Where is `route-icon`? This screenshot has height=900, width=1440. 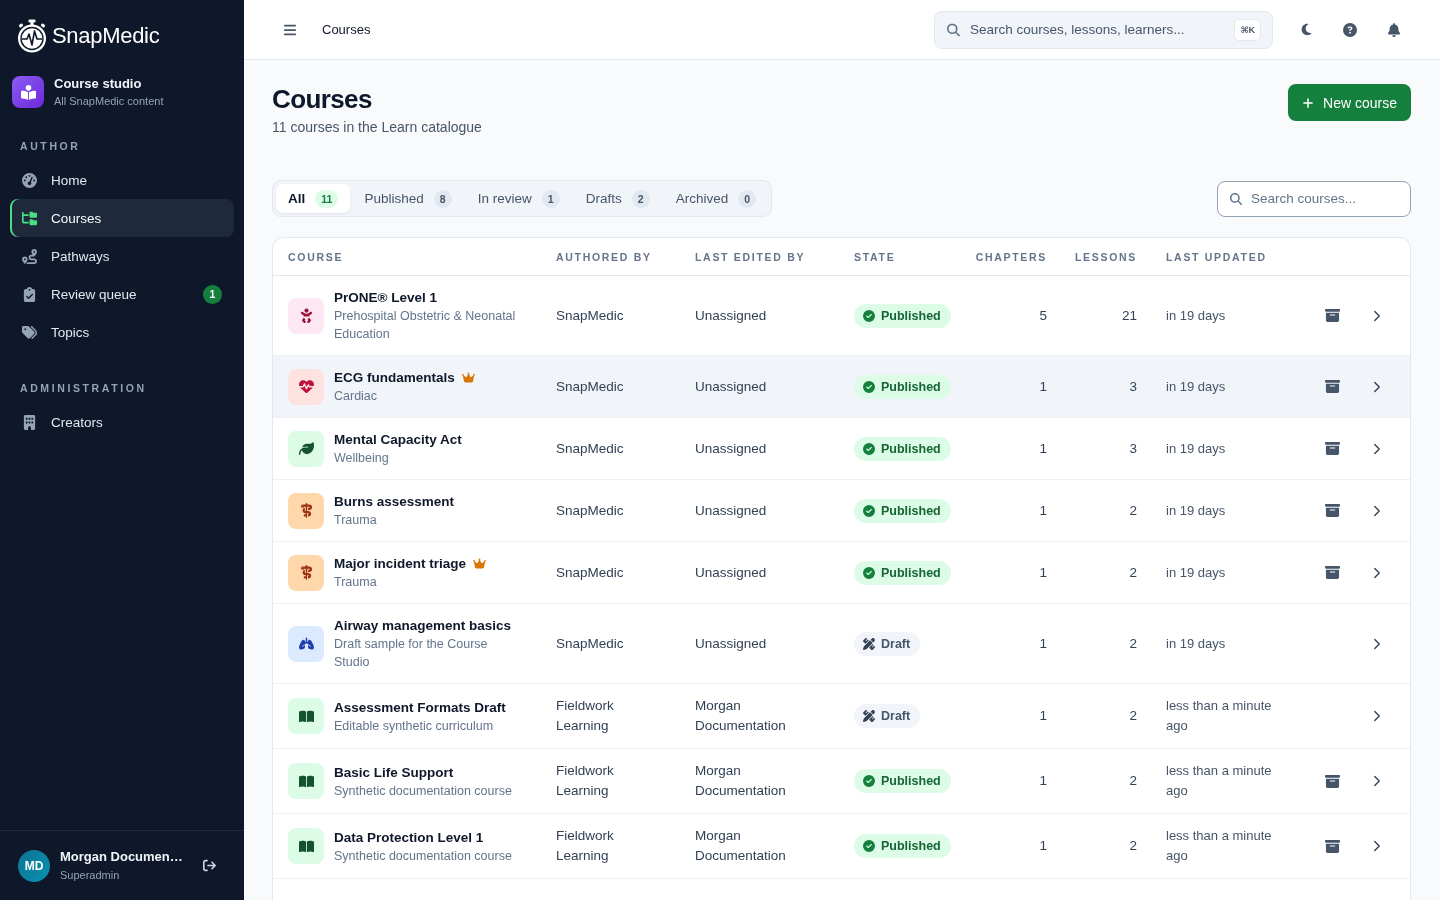
route-icon is located at coordinates (29, 256).